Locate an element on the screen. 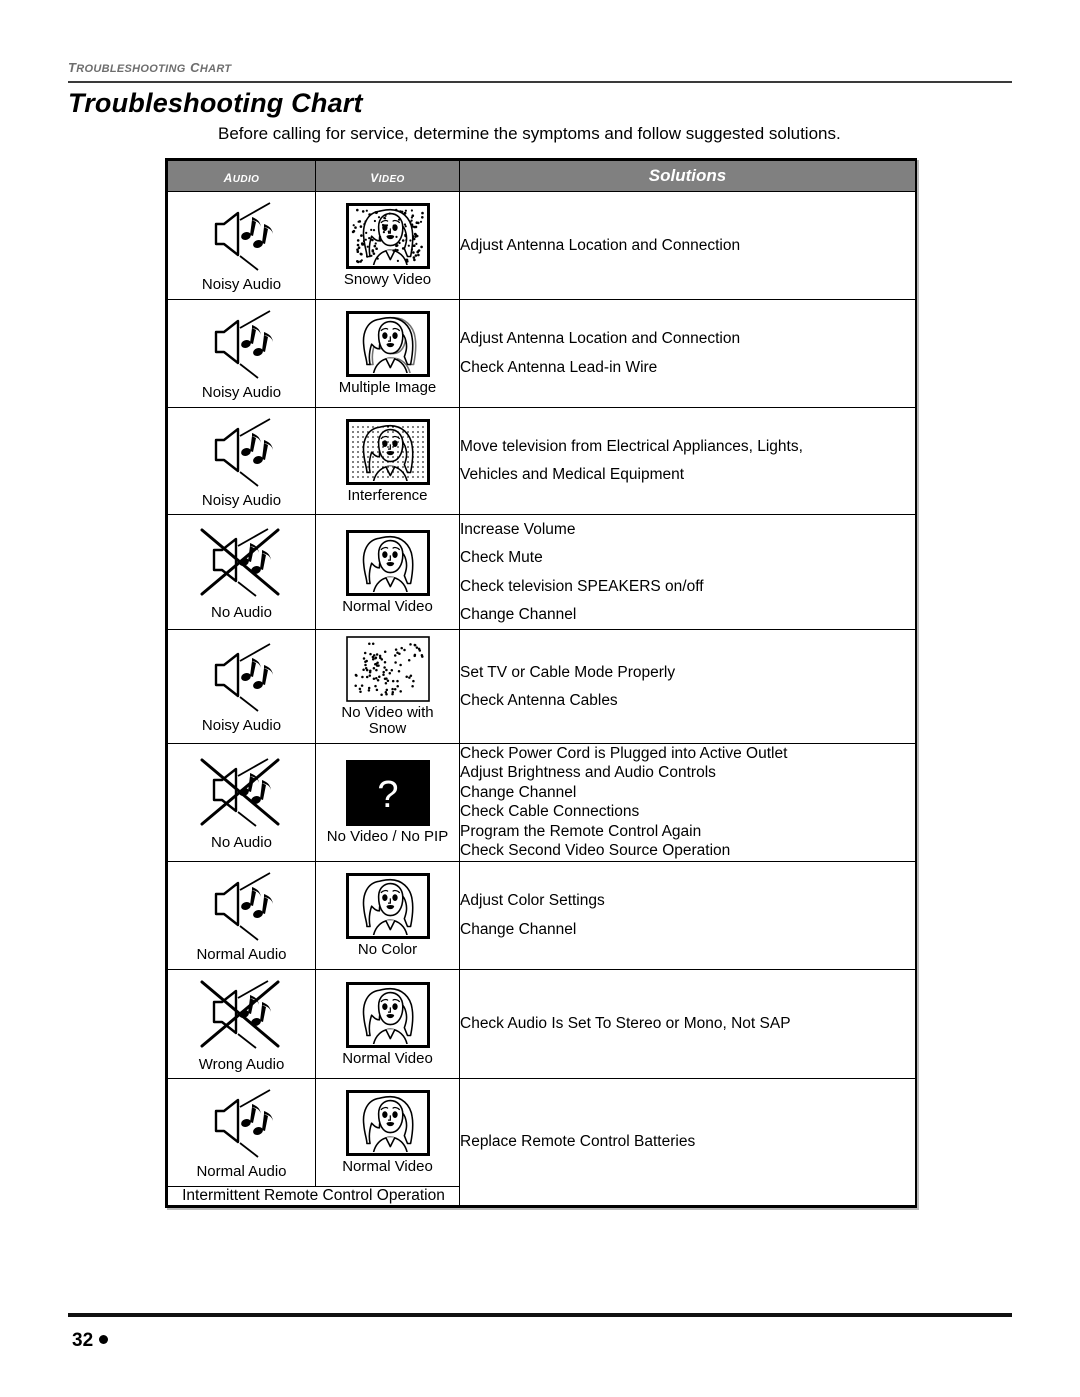 The width and height of the screenshot is (1080, 1397). tv-question-mark-icon: ? is located at coordinates (387, 792).